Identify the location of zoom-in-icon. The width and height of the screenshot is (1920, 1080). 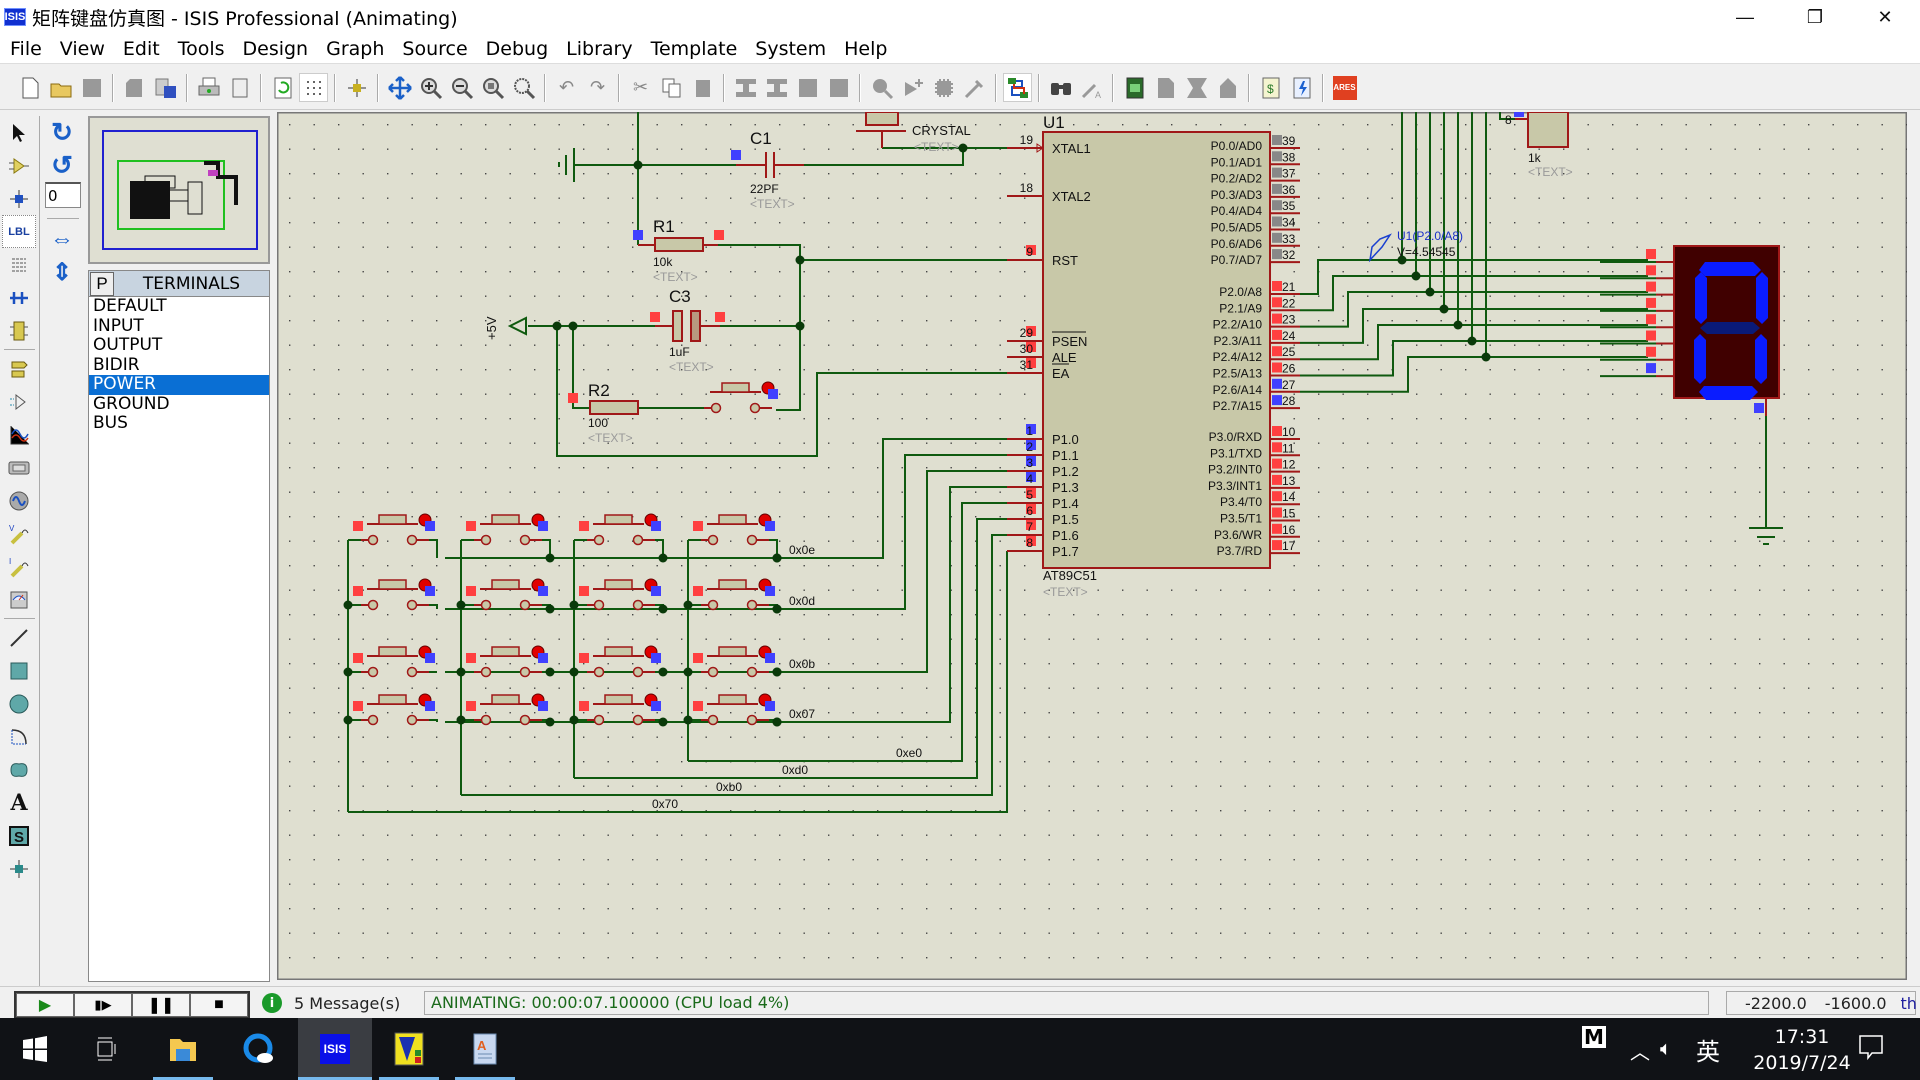
(430, 87).